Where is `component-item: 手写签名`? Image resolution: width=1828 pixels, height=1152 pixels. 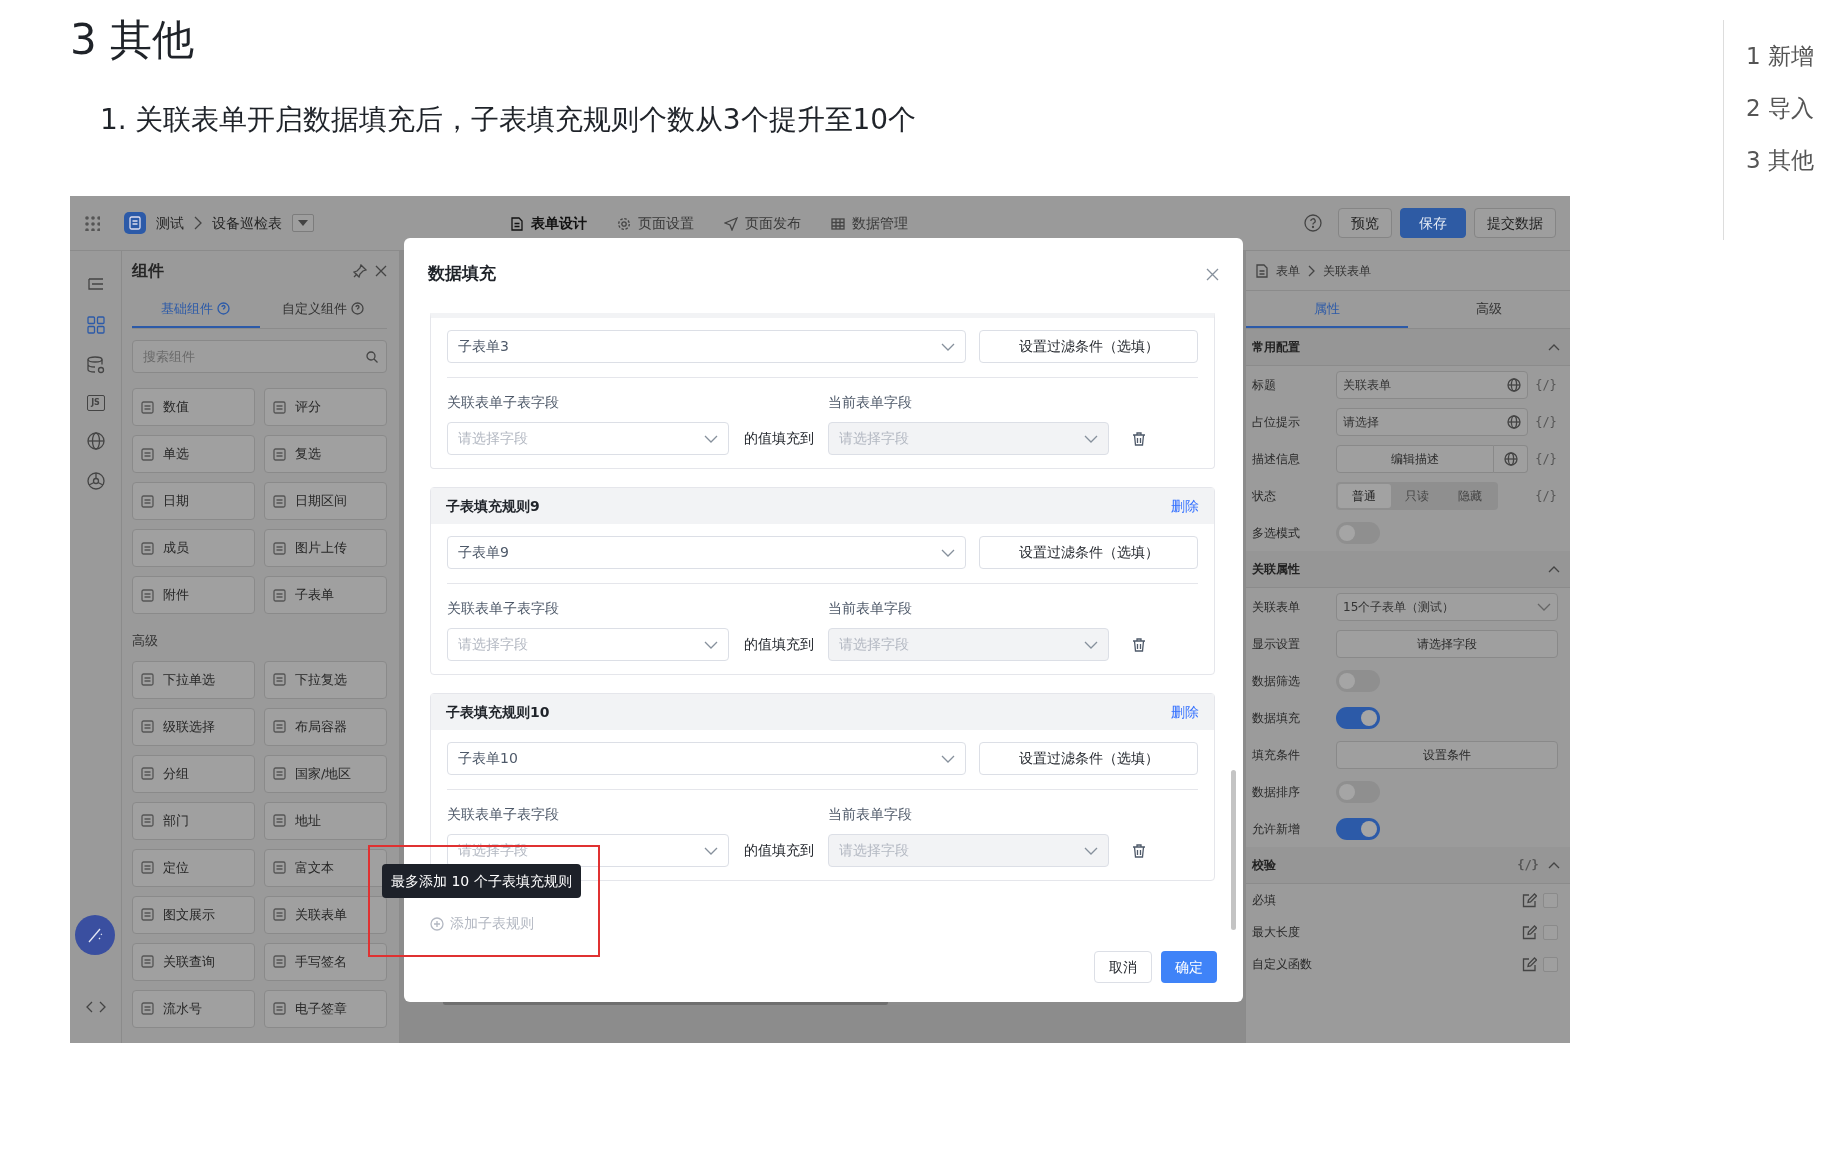
component-item: 手写签名 is located at coordinates (325, 961).